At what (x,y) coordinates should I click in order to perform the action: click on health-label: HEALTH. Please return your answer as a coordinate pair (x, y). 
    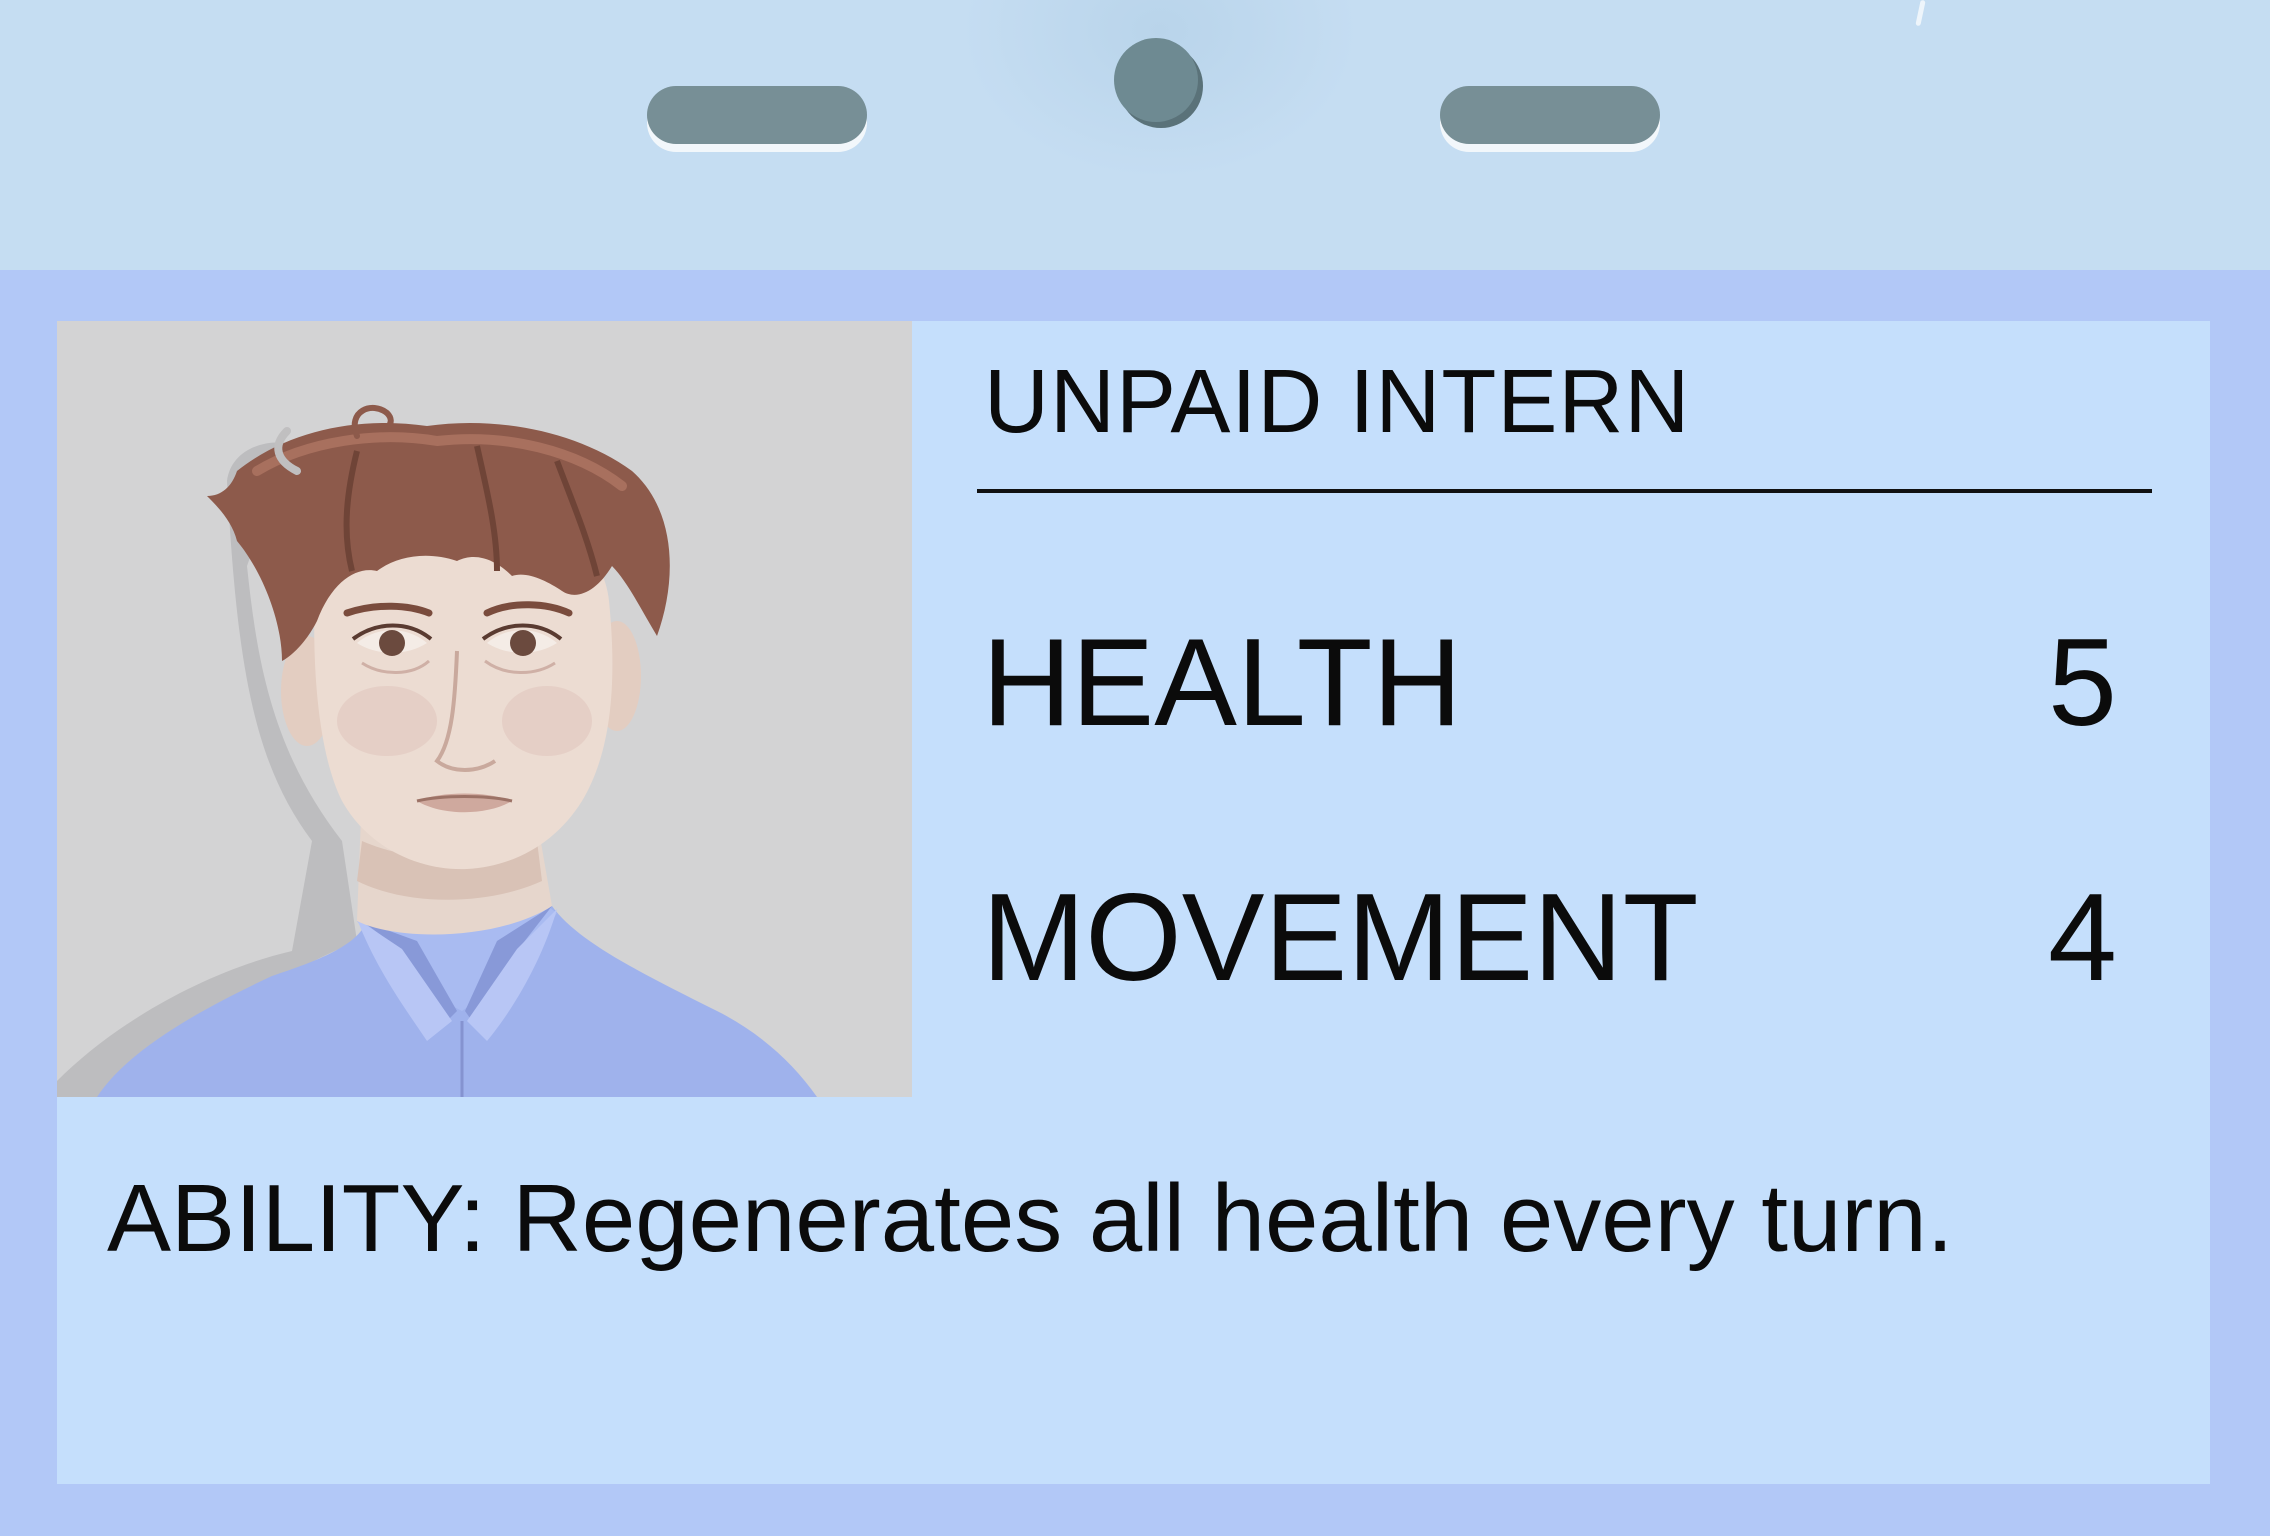
    Looking at the image, I should click on (1222, 683).